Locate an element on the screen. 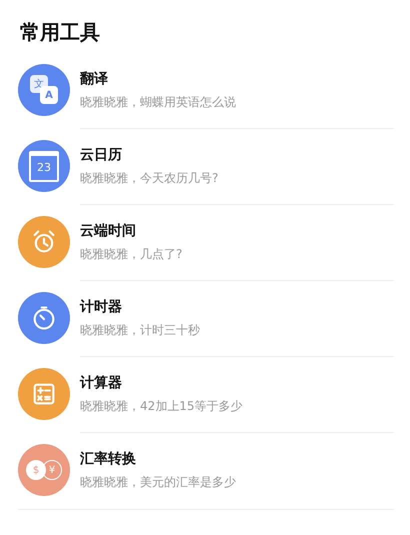 The image size is (410, 535). tool-item: 计算器 晓雅晓雅，42加上15等于多少 is located at coordinates (206, 394).